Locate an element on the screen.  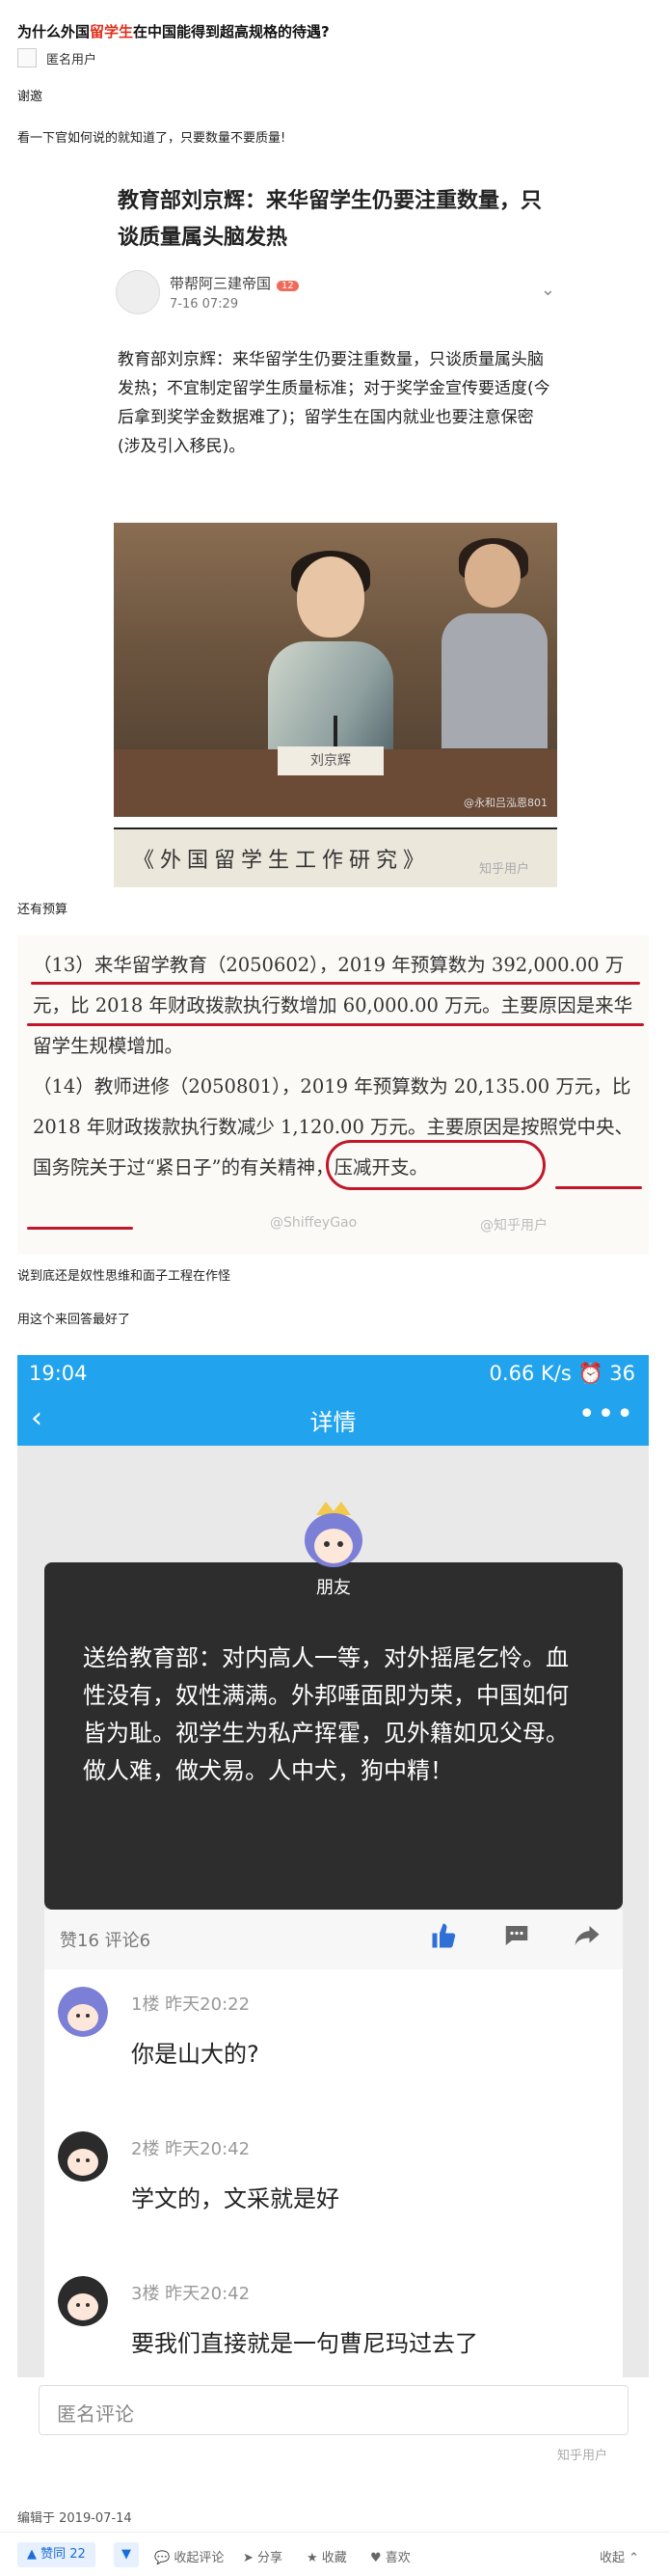
post-actions: 赞16 评论6 is located at coordinates (333, 1940).